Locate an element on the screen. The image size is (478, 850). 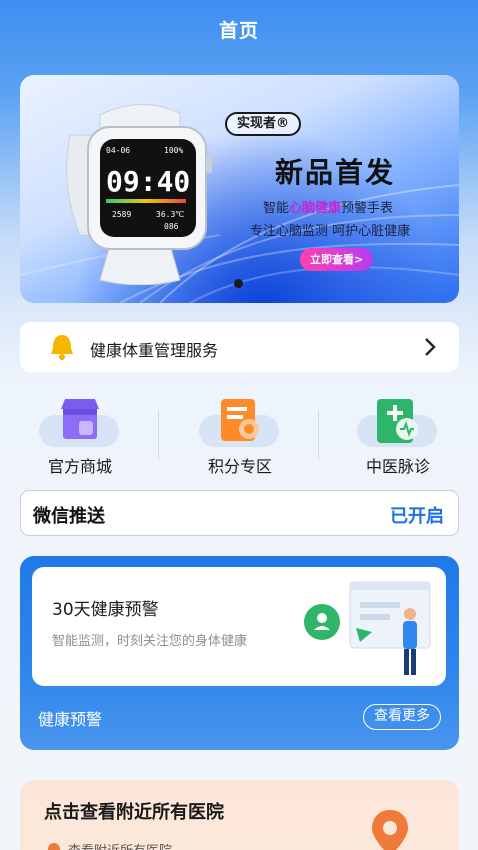
smartwatch-image: 04-06 100% 09:40 2589 36.3℃ 086 is located at coordinates (139, 194).